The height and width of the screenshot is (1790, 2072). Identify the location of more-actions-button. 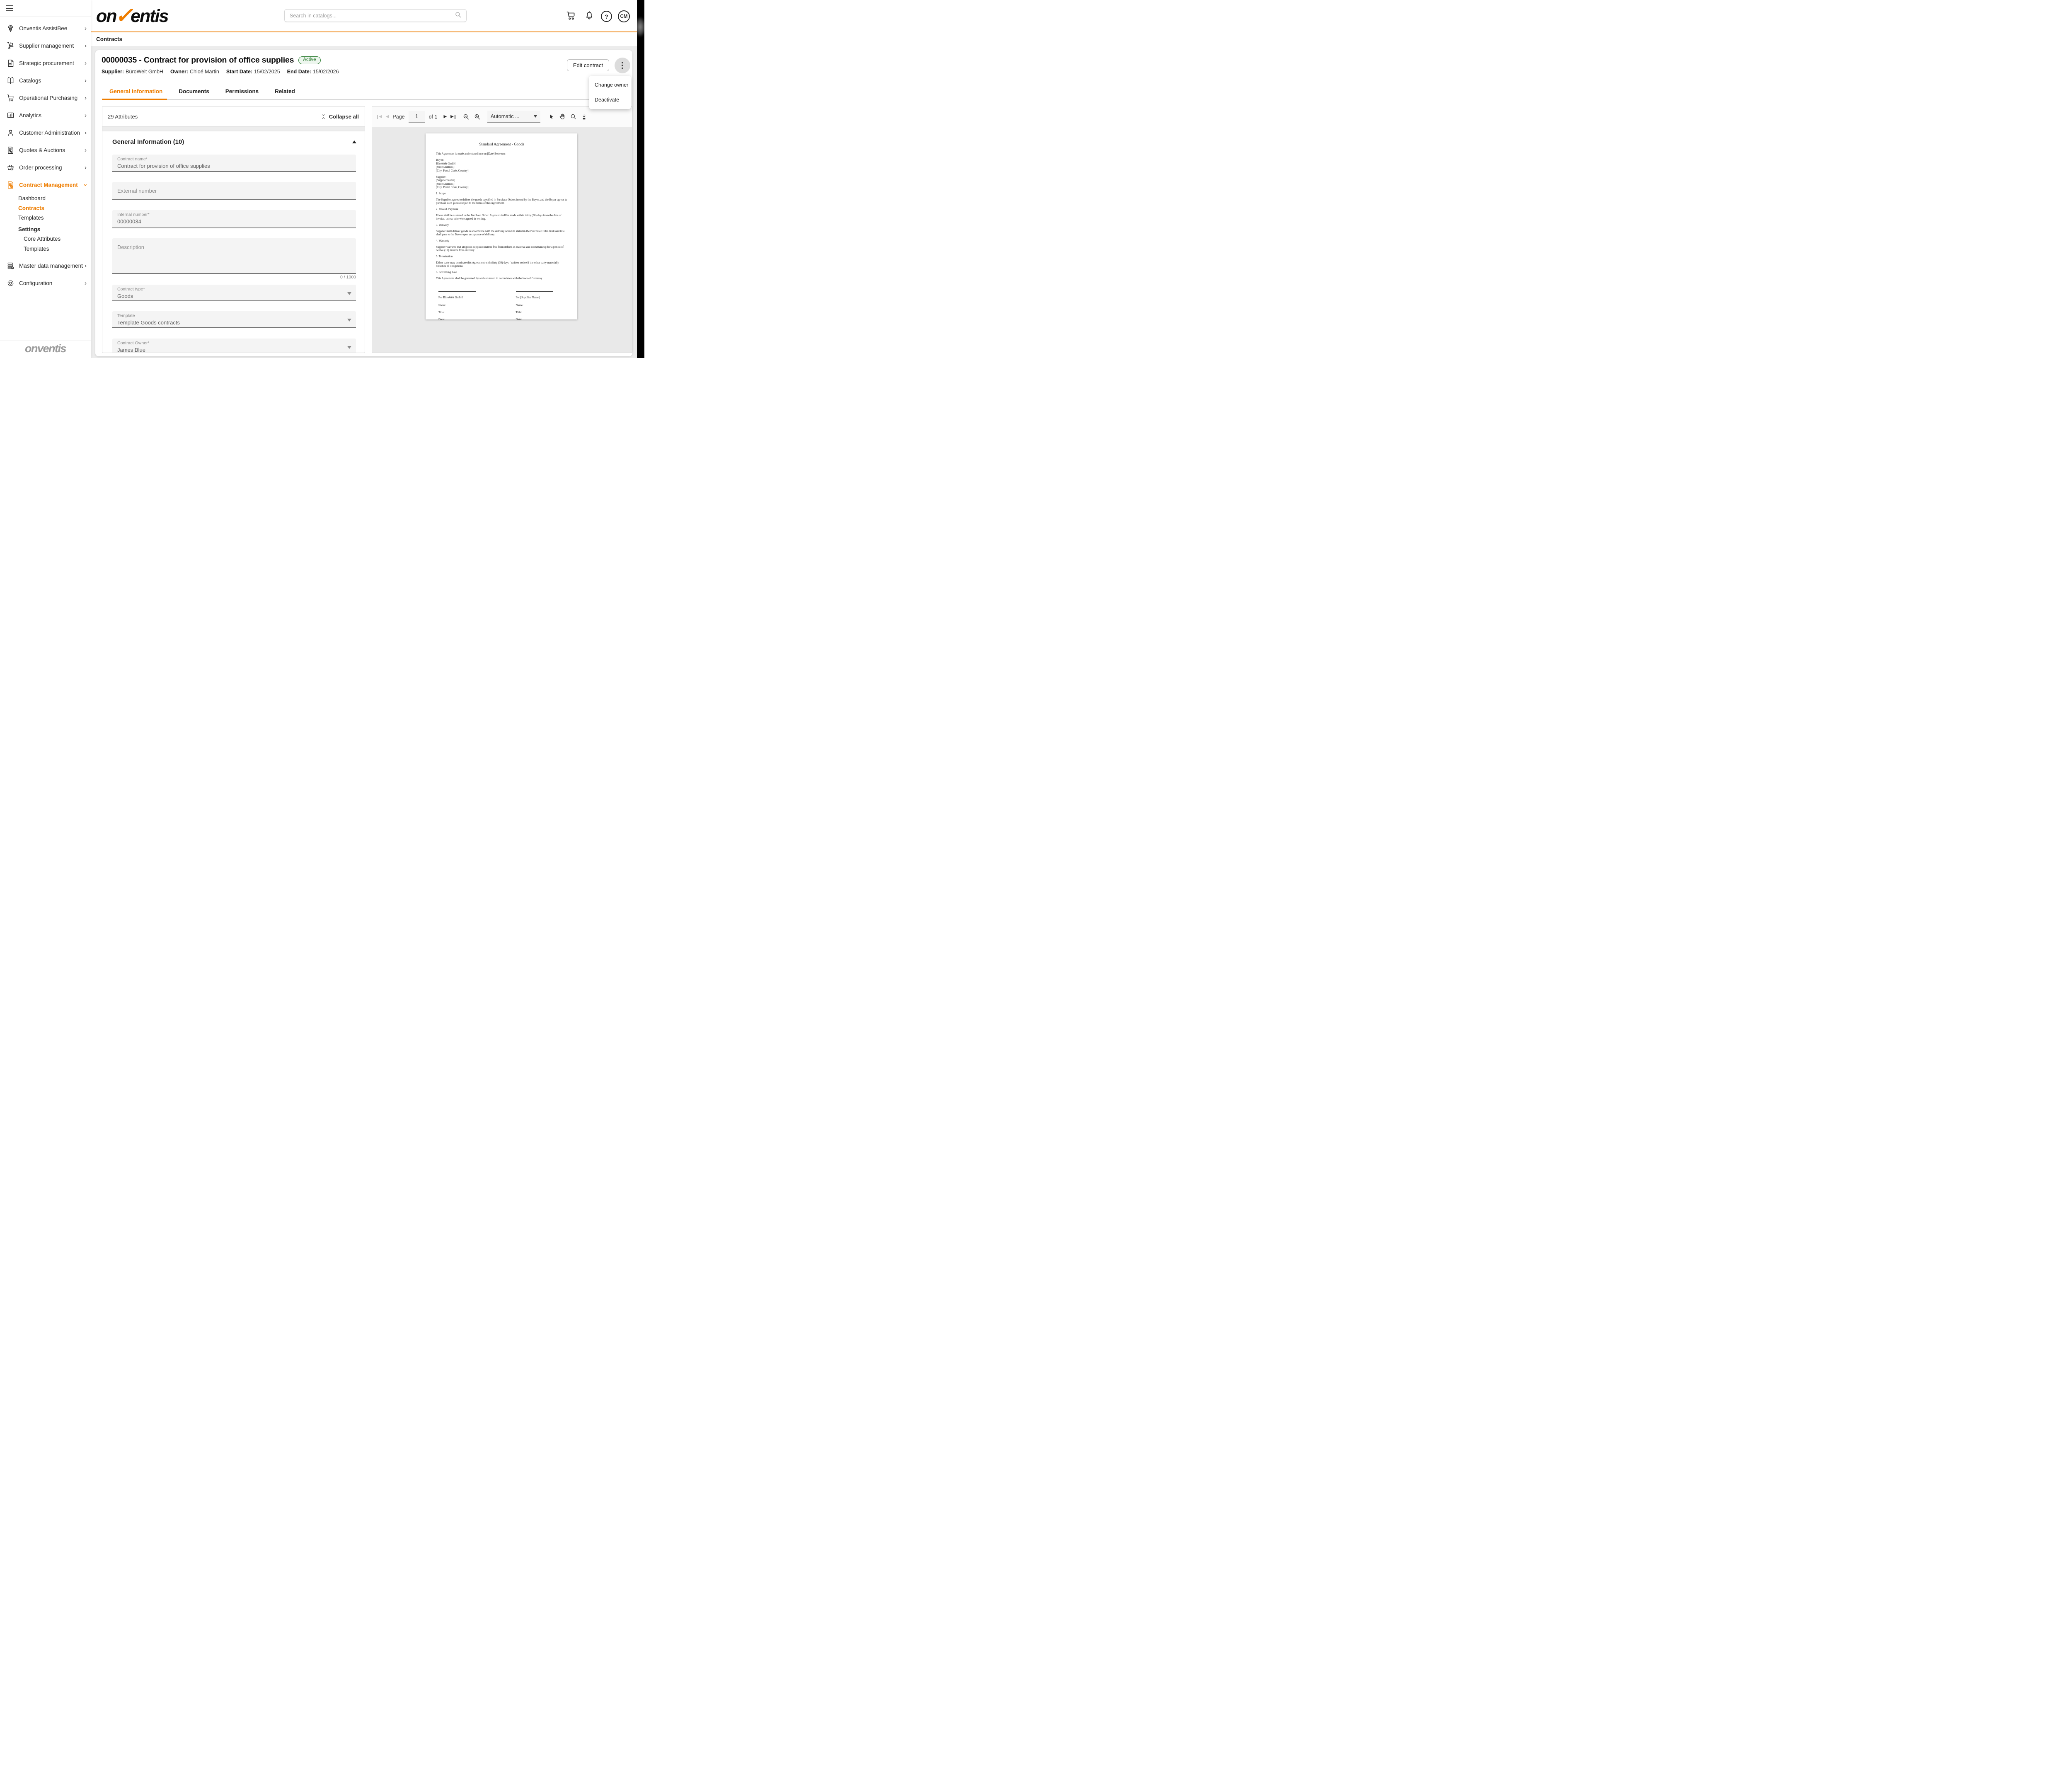
(622, 65).